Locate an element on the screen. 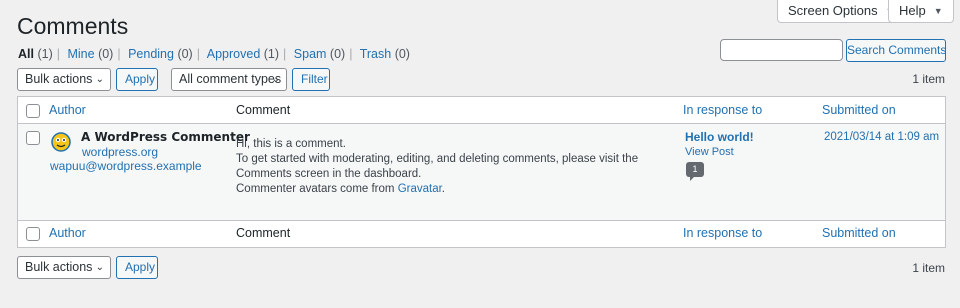 The width and height of the screenshot is (960, 308). author-url-link: wordpress.org is located at coordinates (120, 152).